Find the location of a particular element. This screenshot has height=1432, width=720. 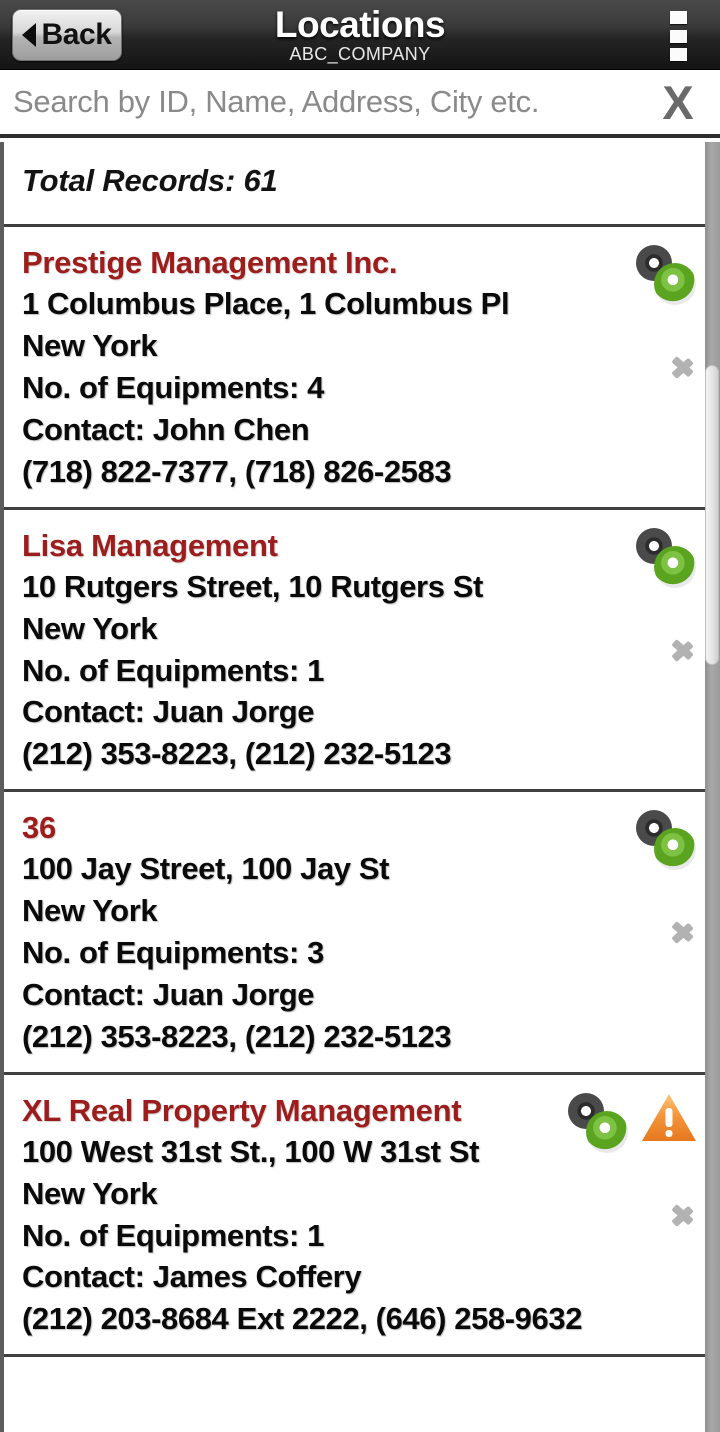

scrollbar-thumb is located at coordinates (712, 515).